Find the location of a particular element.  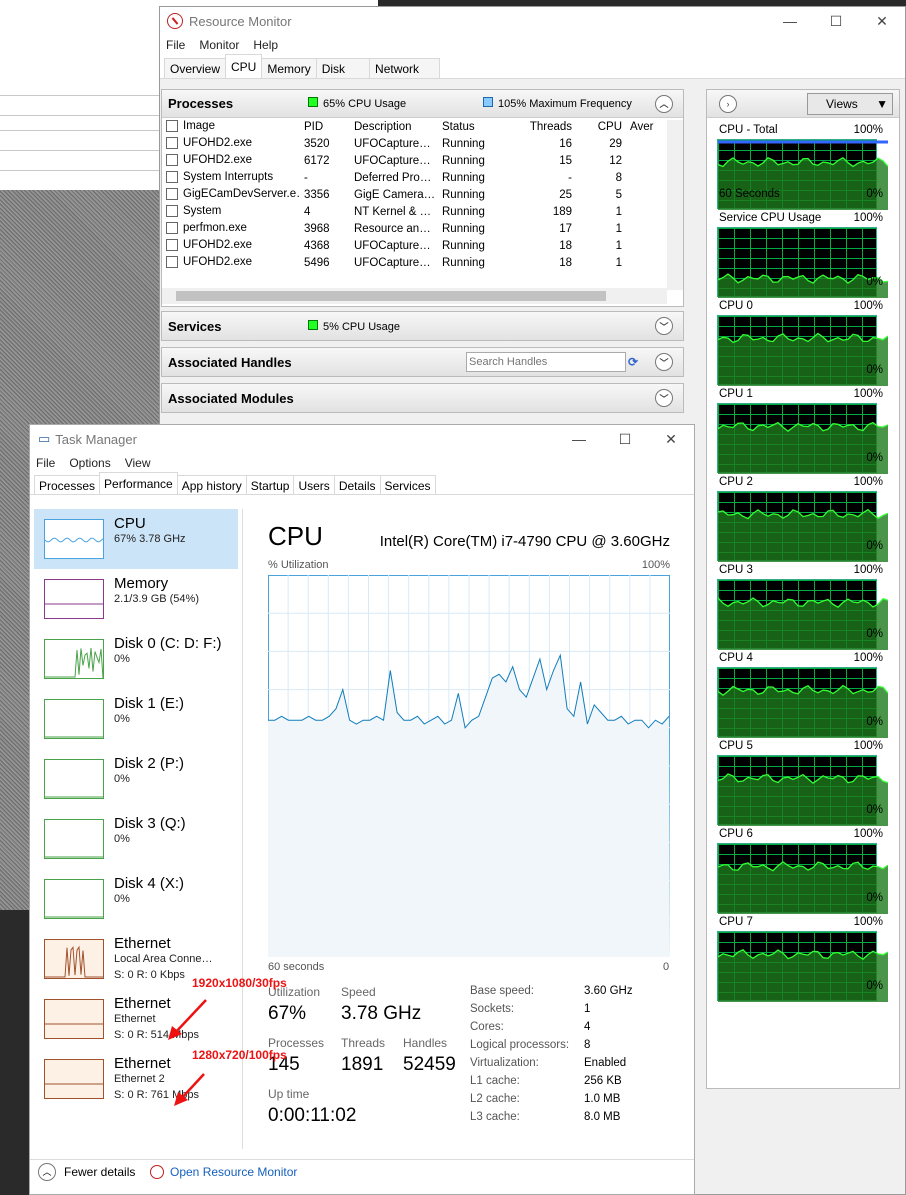

services-panel: Services 5% CPU Usage ﹀ is located at coordinates (422, 326).